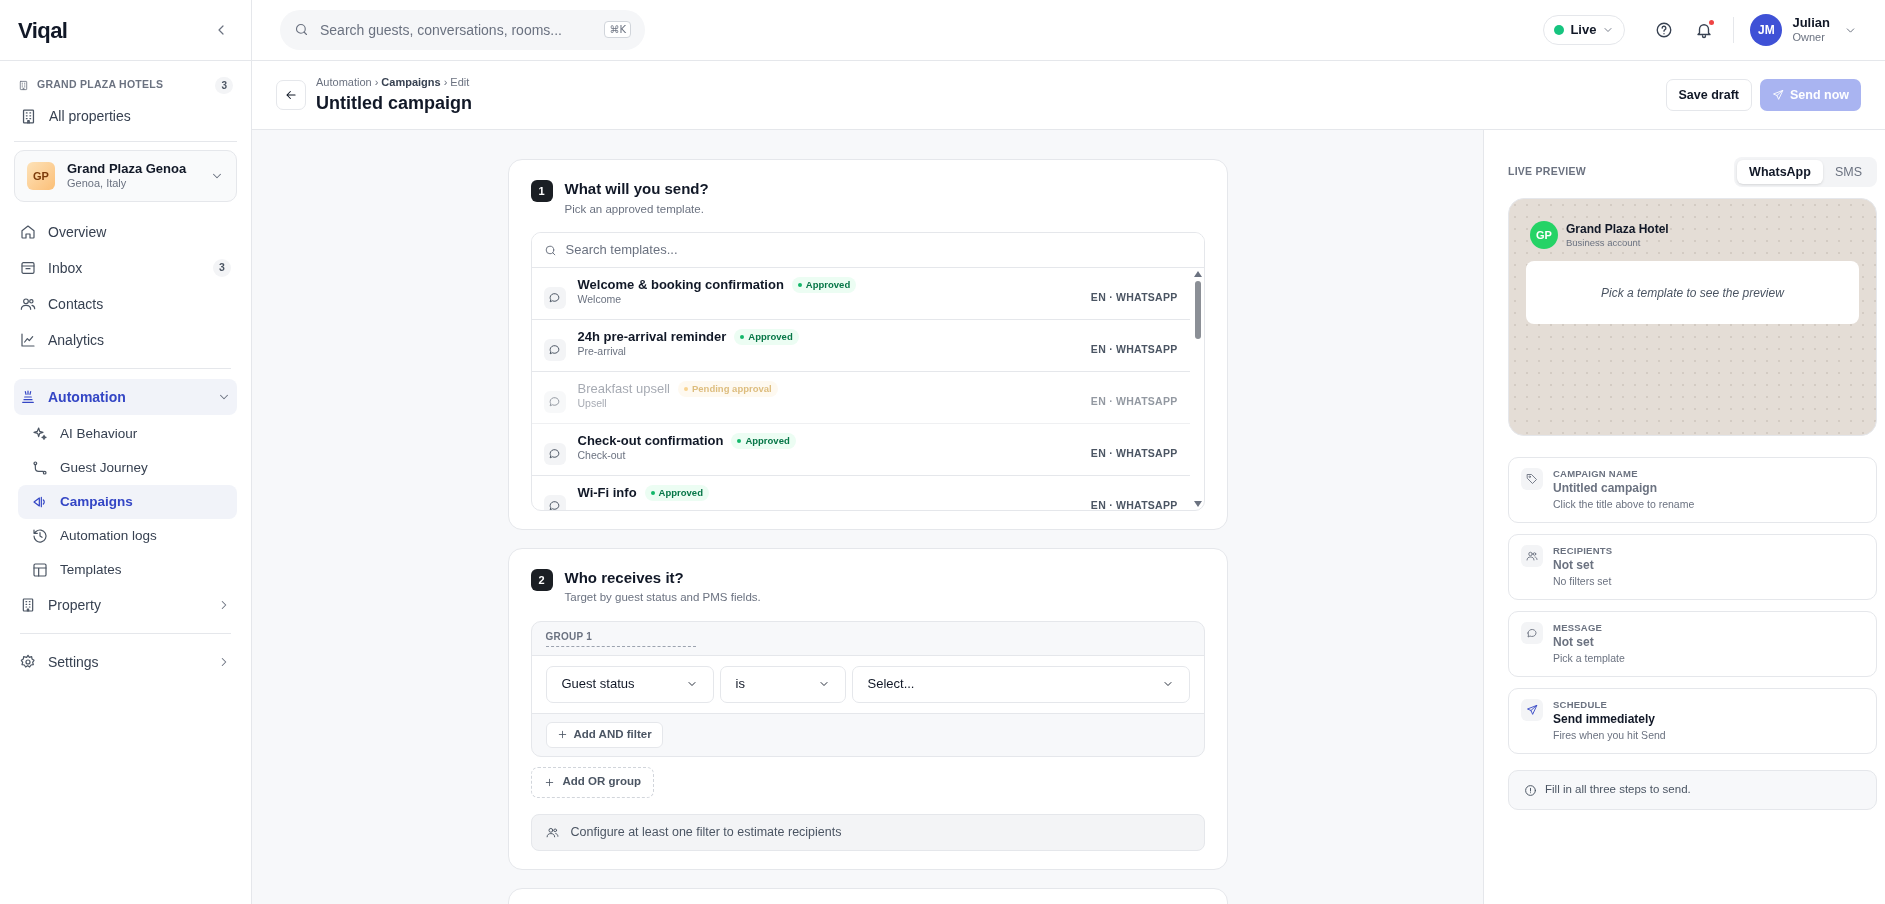 This screenshot has width=1885, height=904. What do you see at coordinates (125, 176) in the screenshot?
I see `property-switcher: GP Grand Plaza Genoa Genoa, Italy` at bounding box center [125, 176].